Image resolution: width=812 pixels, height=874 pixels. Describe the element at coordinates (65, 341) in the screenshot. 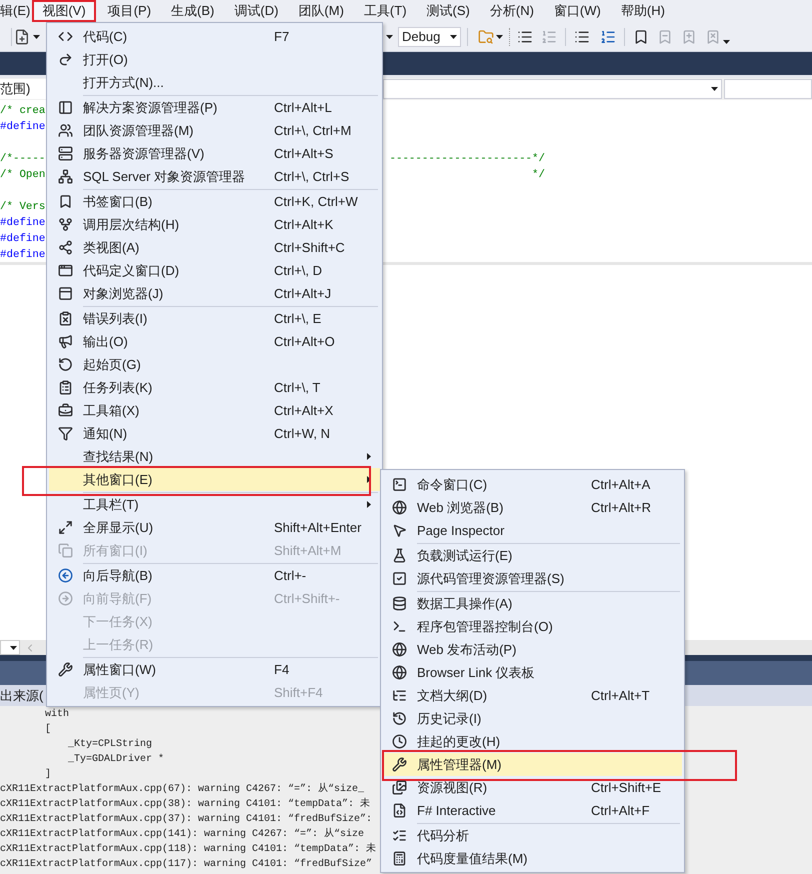

I see `megaphone-icon` at that location.